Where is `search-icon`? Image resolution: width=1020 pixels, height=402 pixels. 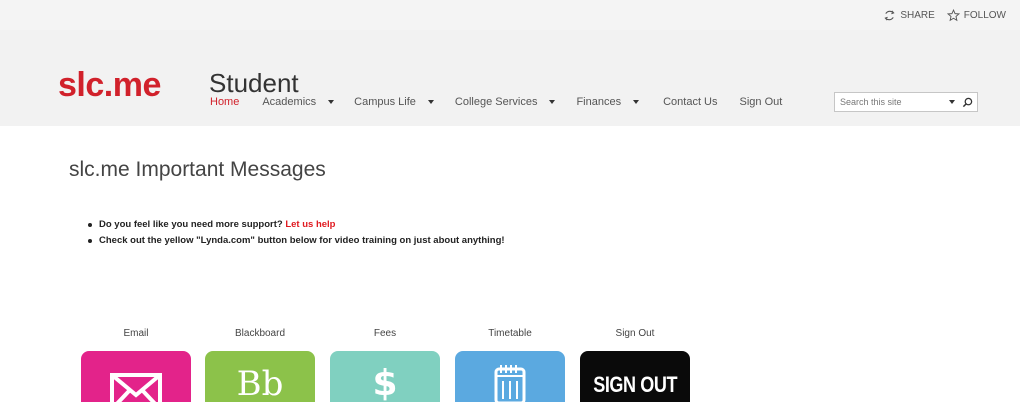
search-icon is located at coordinates (967, 102).